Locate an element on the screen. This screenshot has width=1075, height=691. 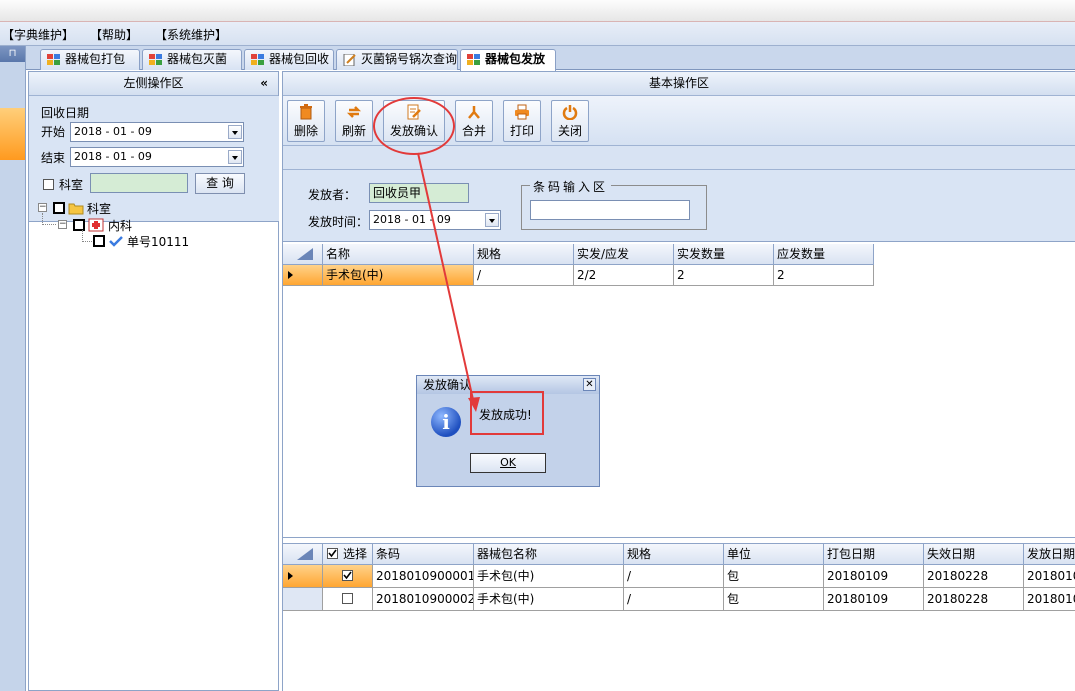
tree-child-label: 内科 is located at coordinates (120, 225).